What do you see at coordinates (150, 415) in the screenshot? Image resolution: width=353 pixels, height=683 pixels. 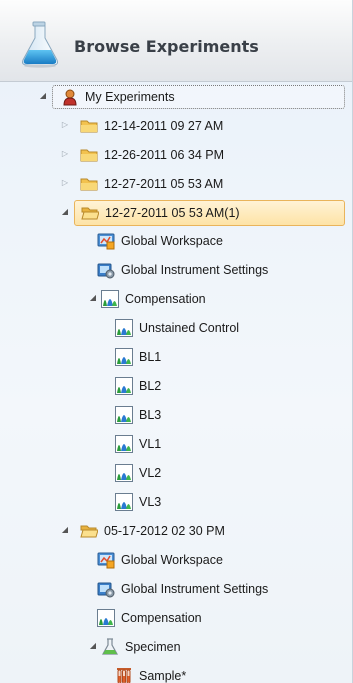 I see `tree-item-label: BL3` at bounding box center [150, 415].